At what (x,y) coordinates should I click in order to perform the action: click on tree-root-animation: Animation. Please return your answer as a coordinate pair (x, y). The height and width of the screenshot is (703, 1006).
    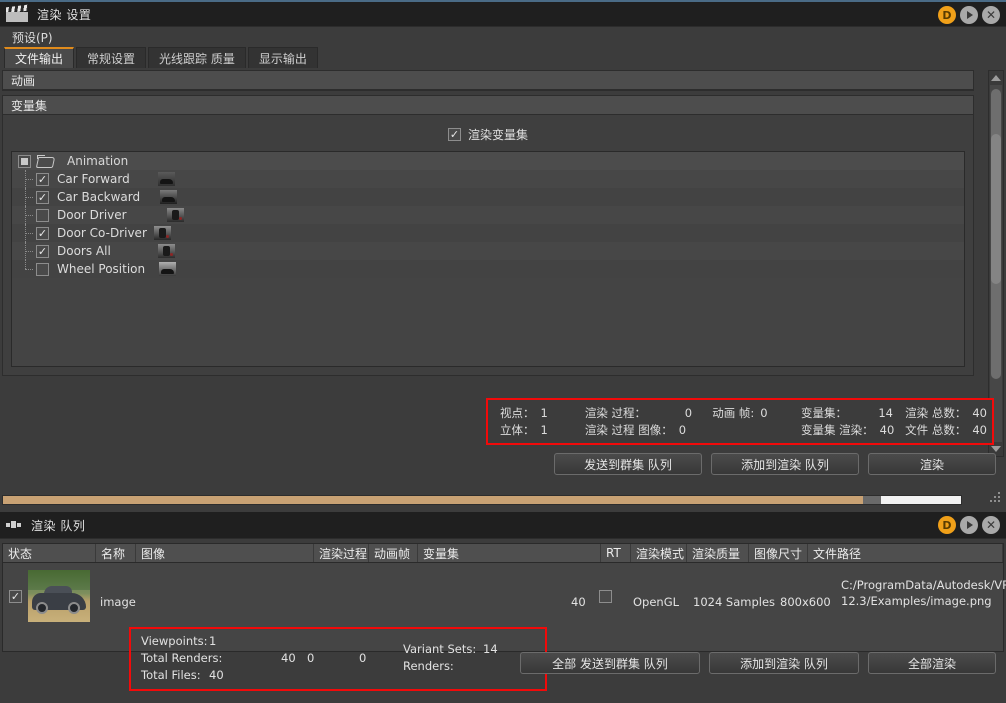
    Looking at the image, I should click on (488, 161).